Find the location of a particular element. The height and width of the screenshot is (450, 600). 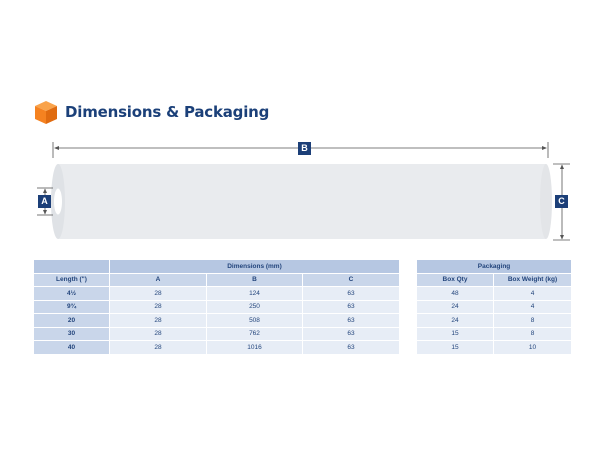

table-header-row: Length (") A B C is located at coordinates (216, 279).